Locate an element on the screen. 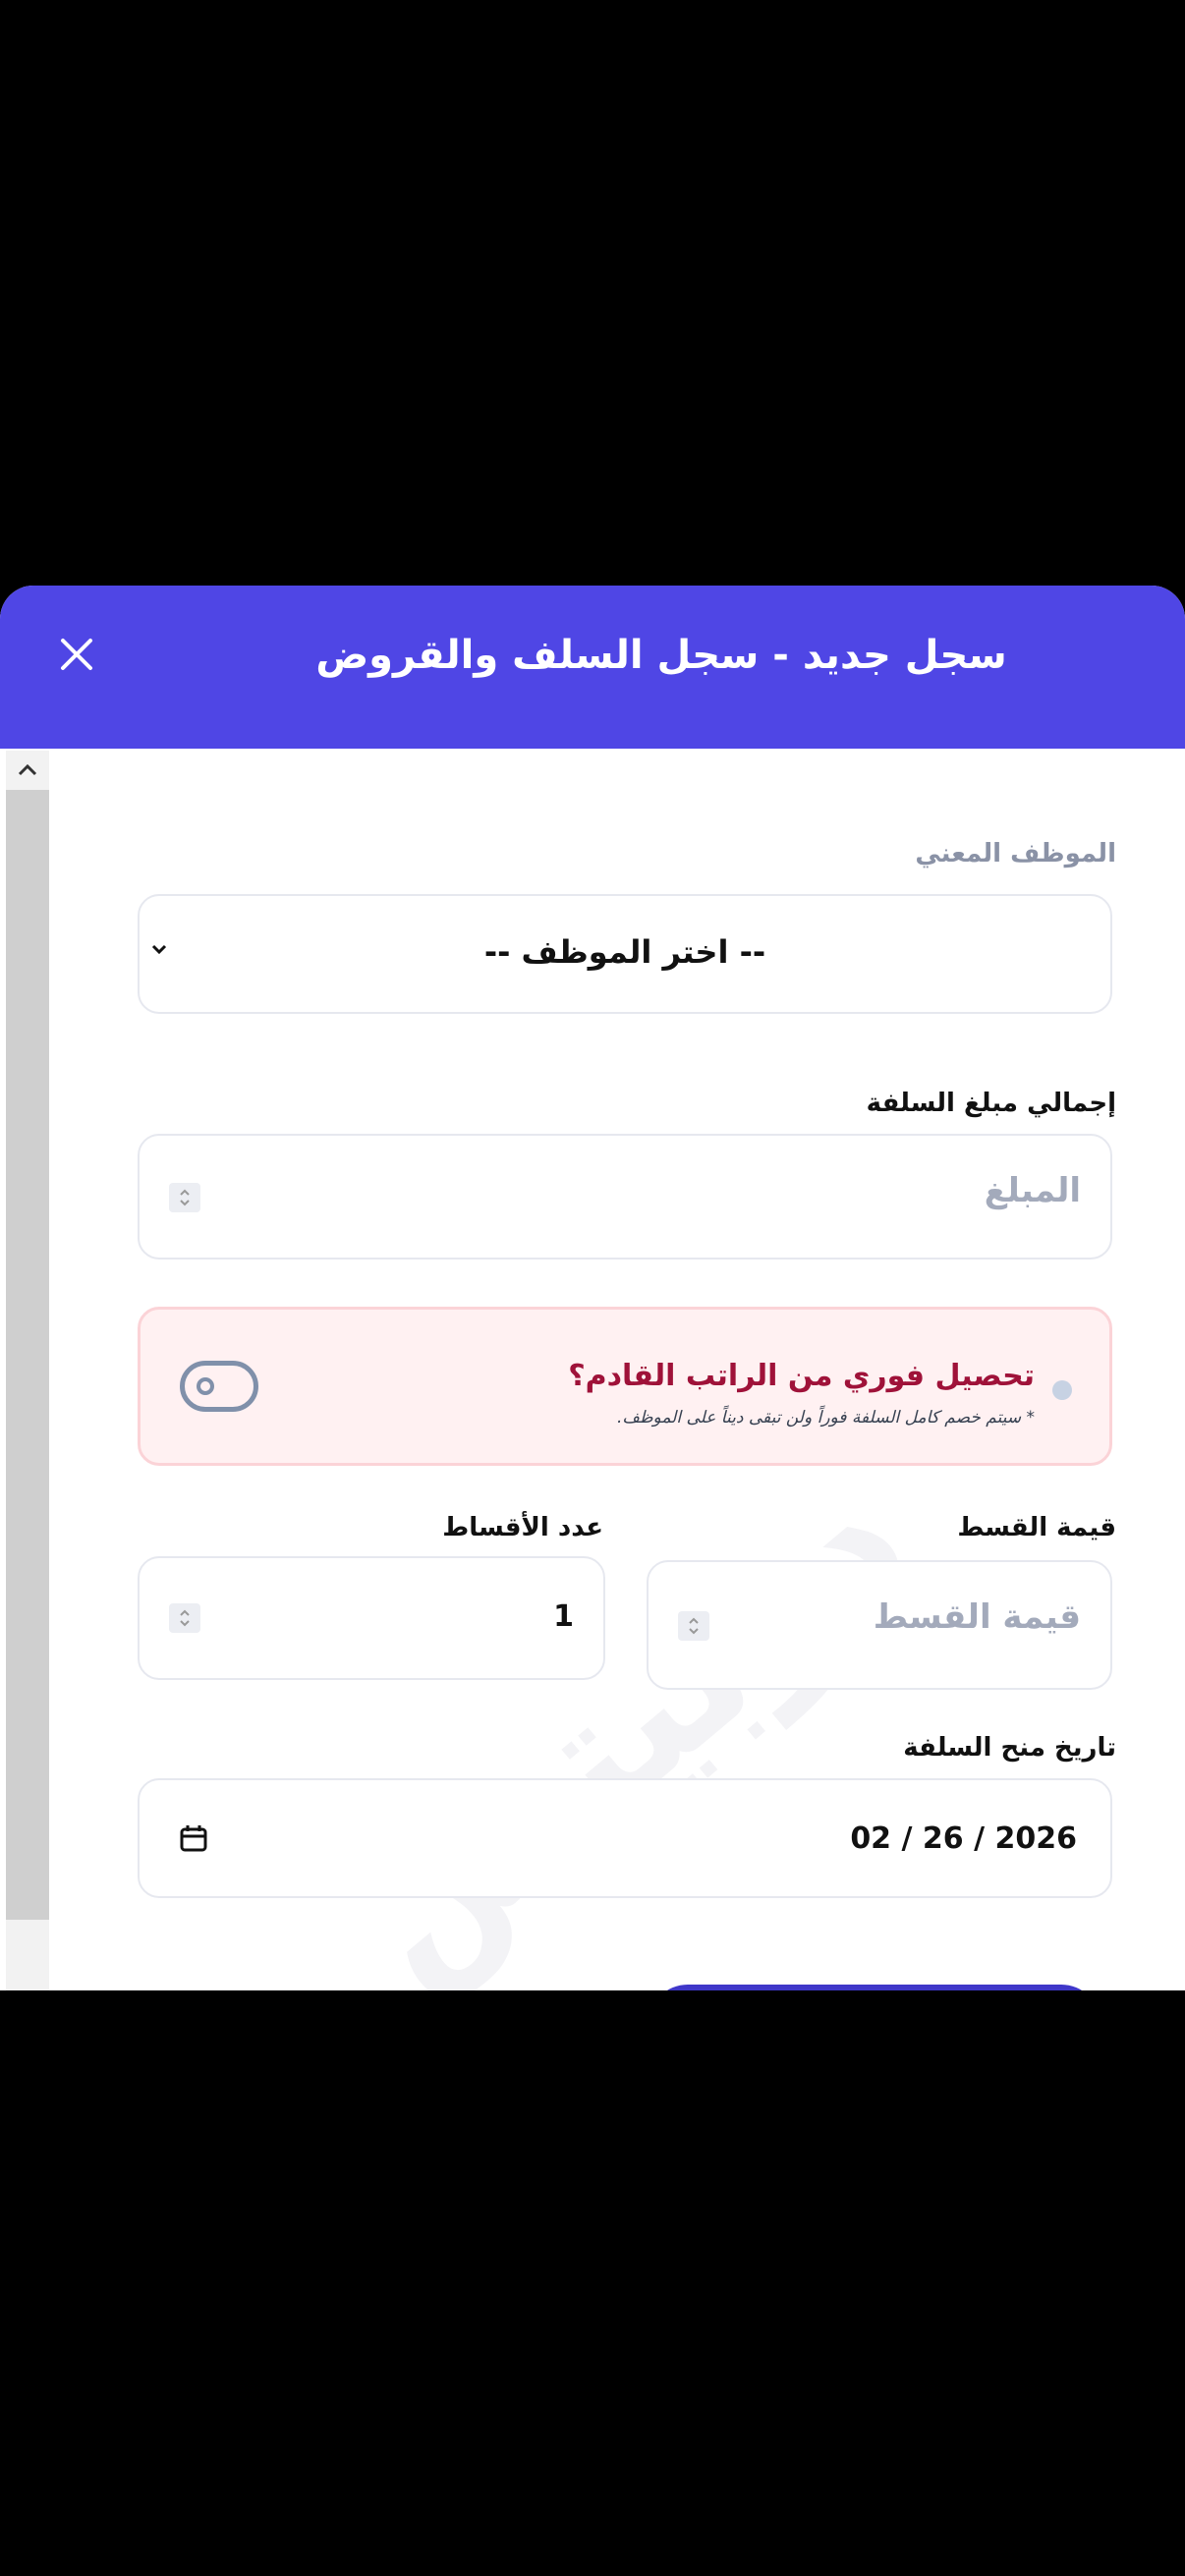  total-amount-placeholder: المبلغ is located at coordinates (1033, 1190).